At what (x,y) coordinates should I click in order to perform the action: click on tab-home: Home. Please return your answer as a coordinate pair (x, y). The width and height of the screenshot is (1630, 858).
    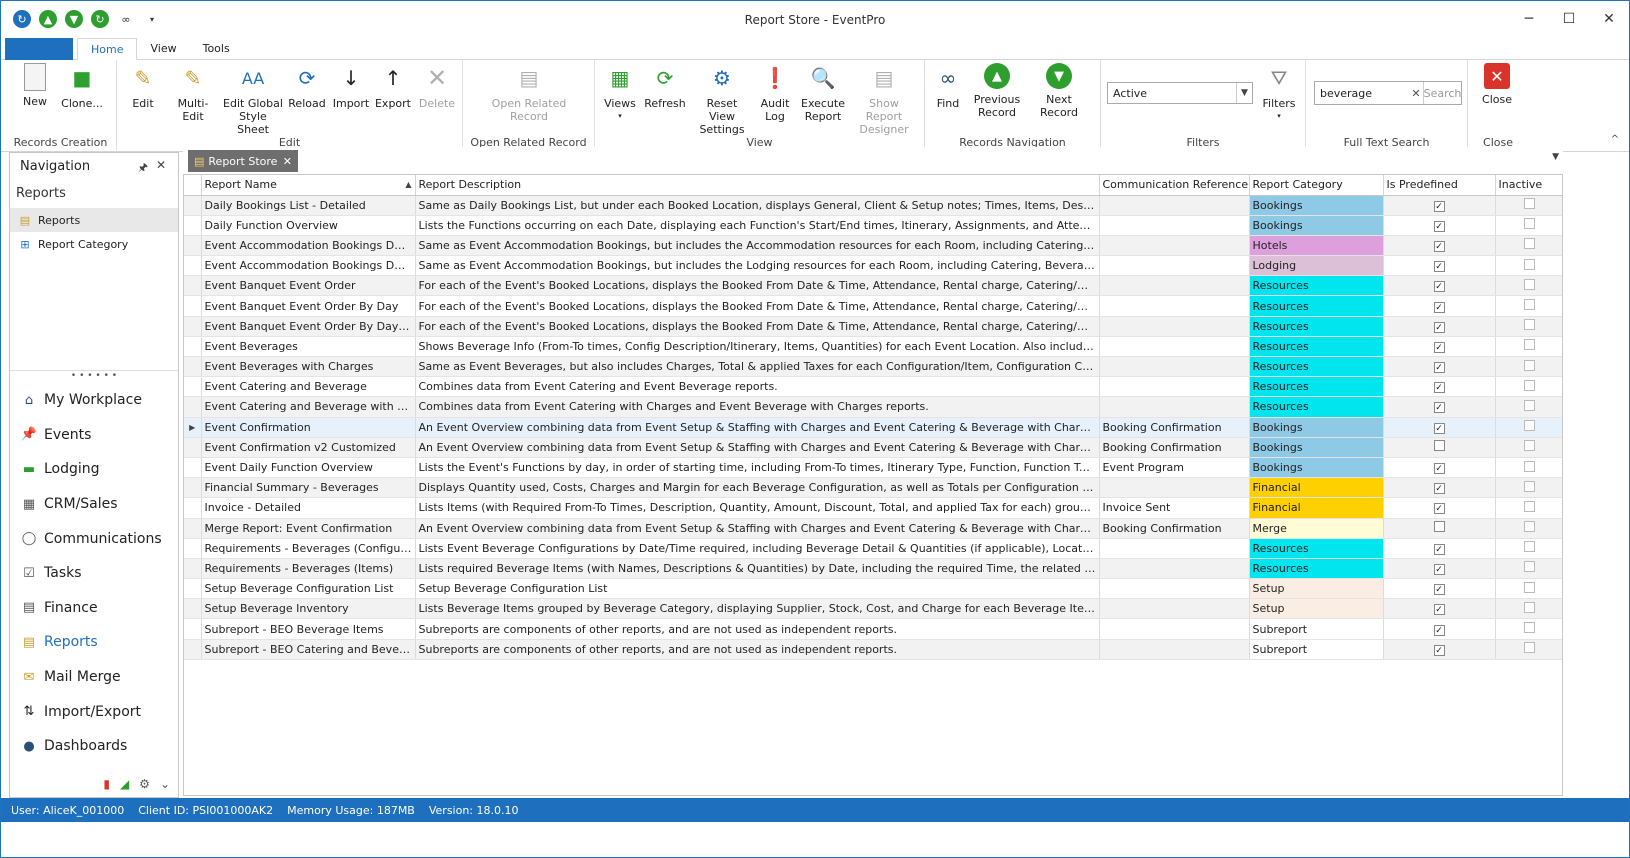
    Looking at the image, I should click on (107, 49).